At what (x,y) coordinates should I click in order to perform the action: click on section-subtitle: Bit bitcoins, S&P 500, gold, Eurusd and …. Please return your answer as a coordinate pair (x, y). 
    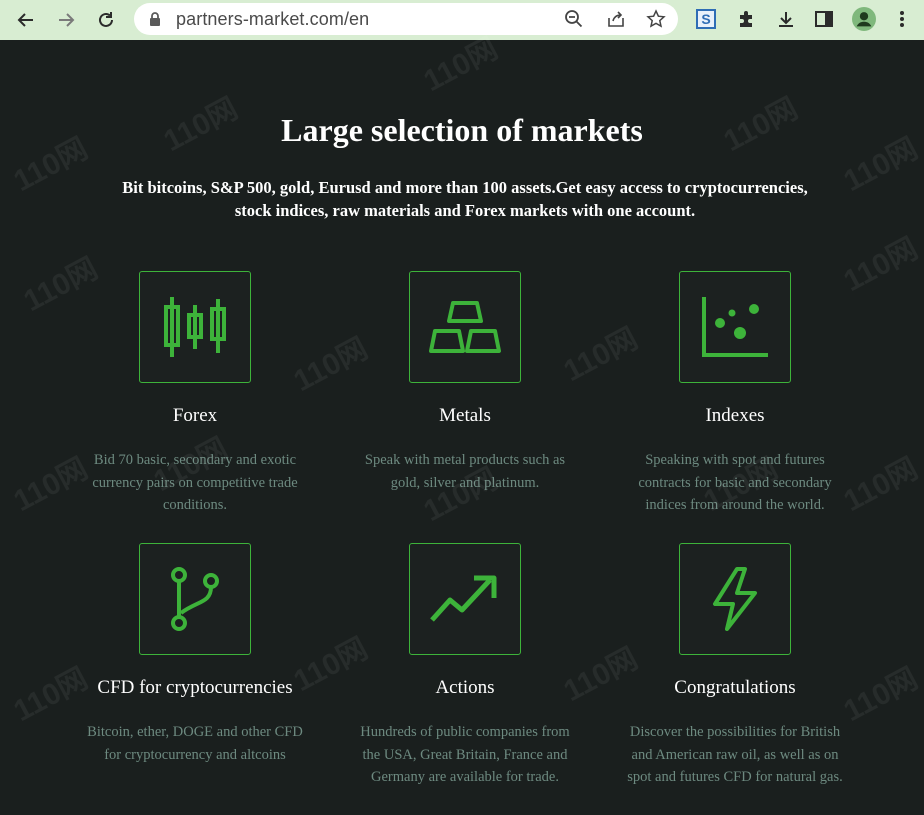
    Looking at the image, I should click on (465, 199).